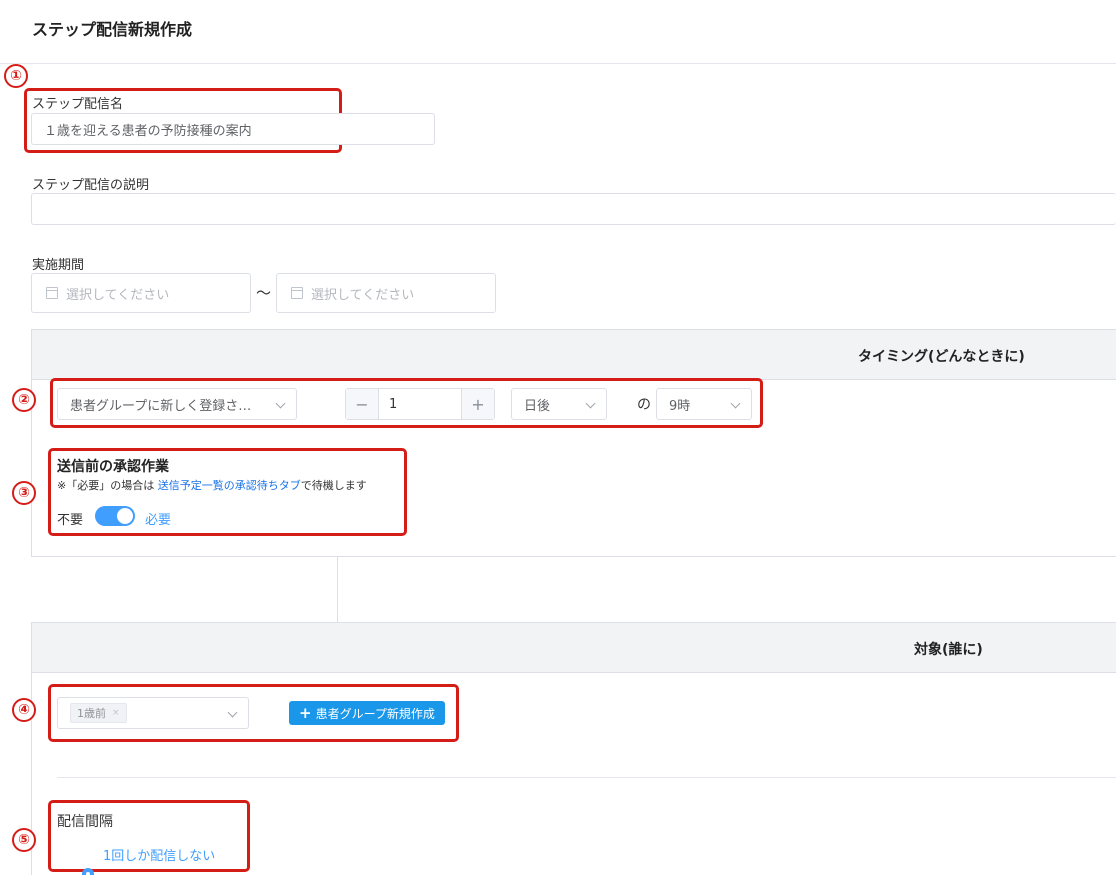  Describe the element at coordinates (24, 710) in the screenshot. I see `annotation-marker-4: ④` at that location.